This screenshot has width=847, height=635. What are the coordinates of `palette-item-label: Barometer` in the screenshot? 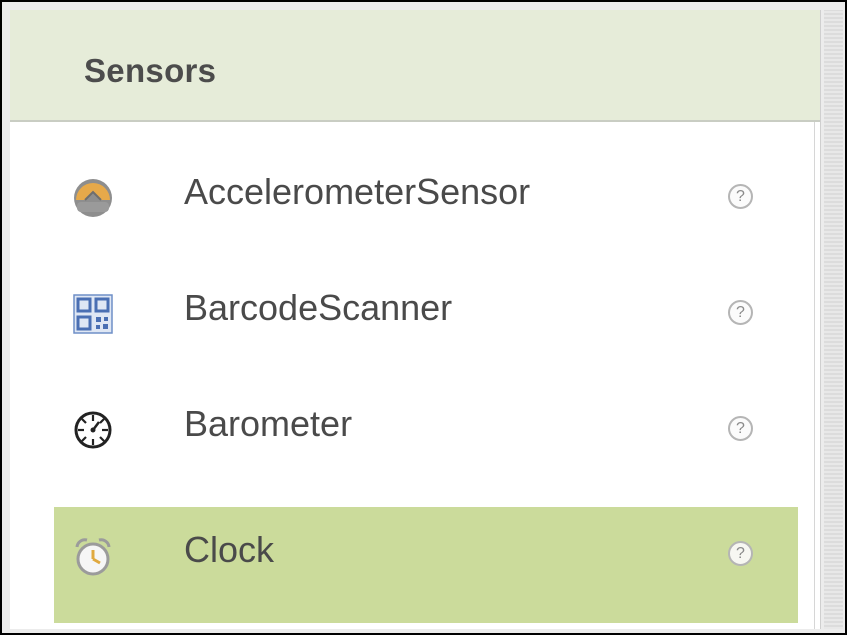 It's located at (268, 423).